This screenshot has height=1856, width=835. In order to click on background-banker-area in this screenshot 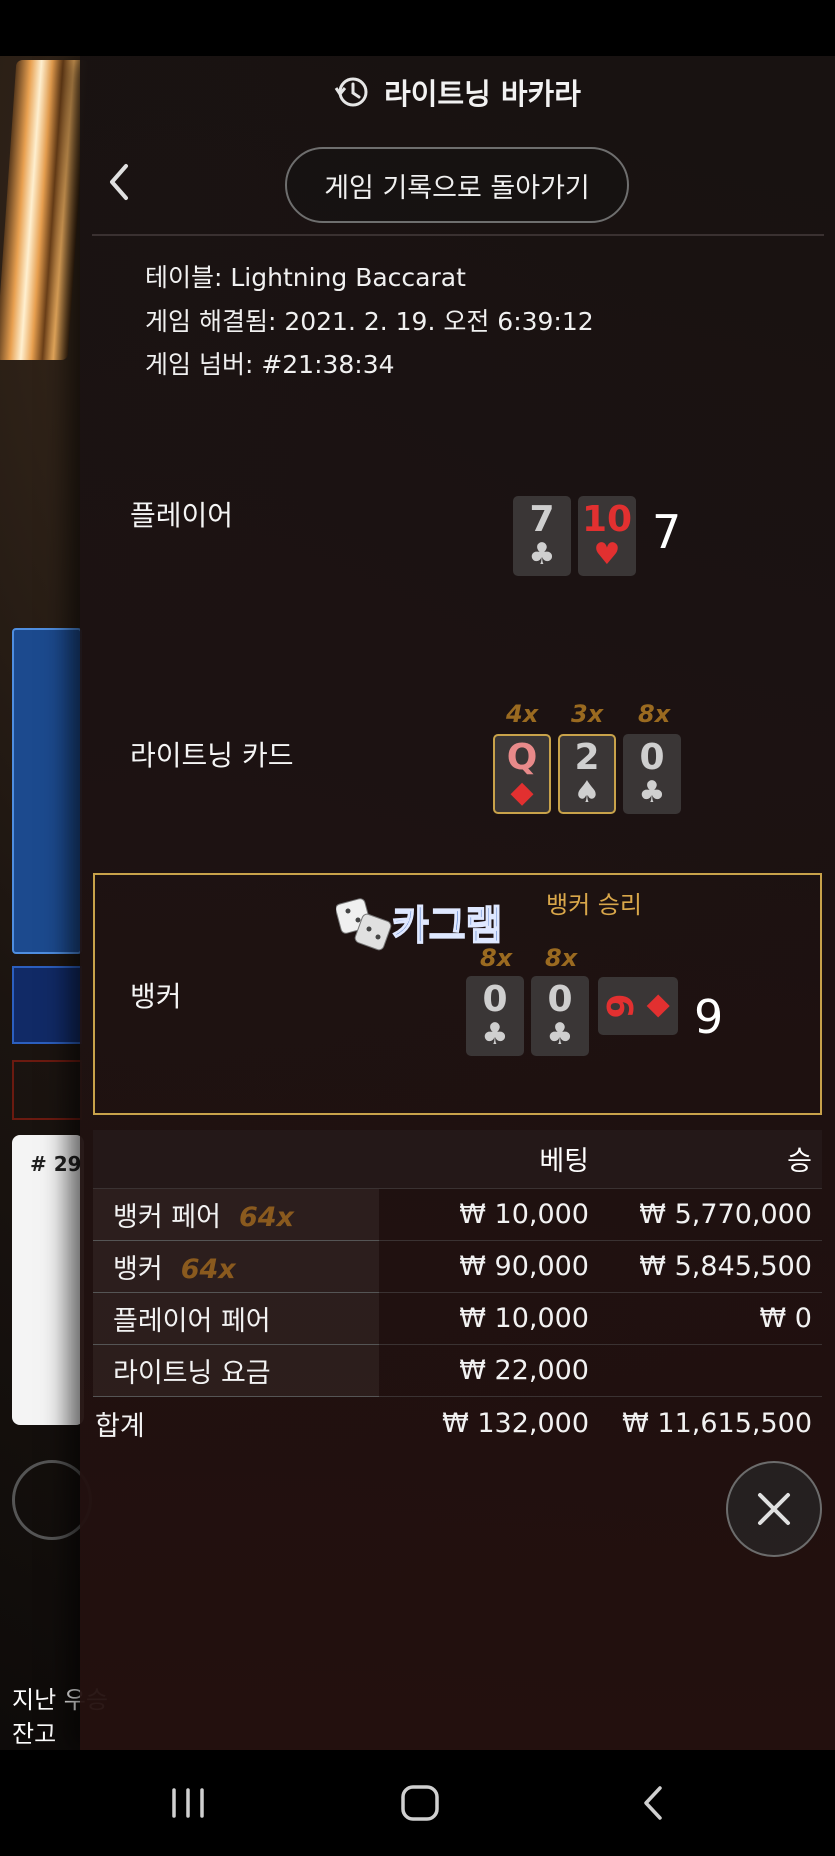, I will do `click(47, 1090)`.